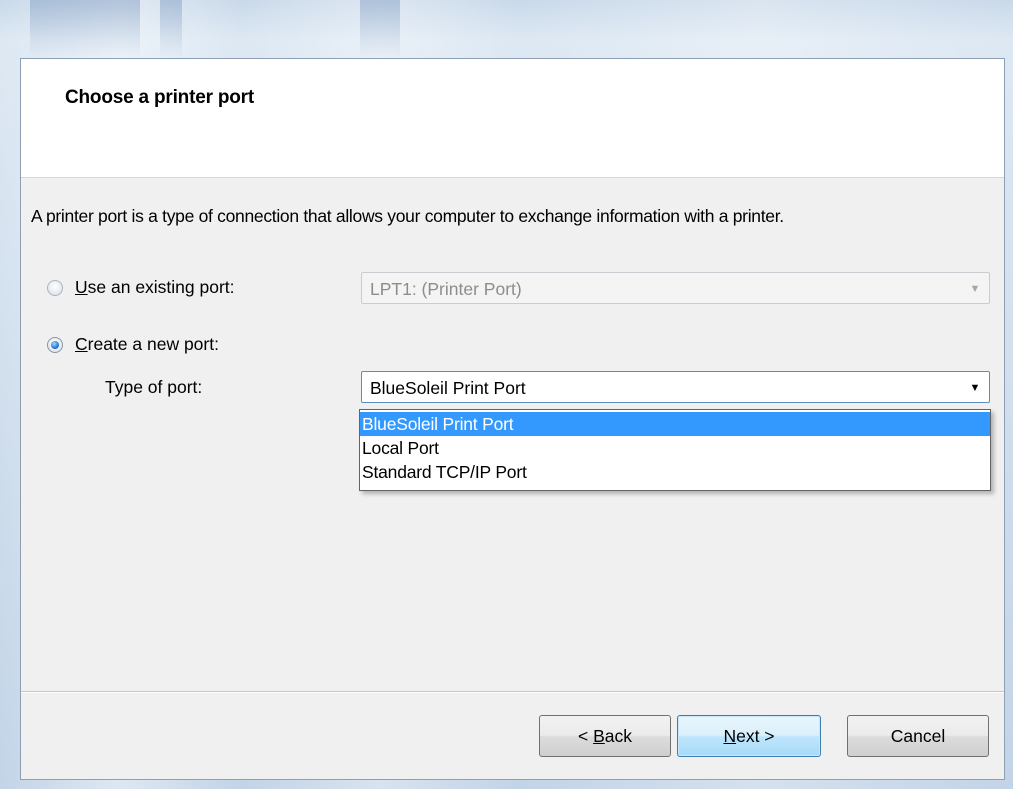 This screenshot has height=789, width=1013. Describe the element at coordinates (154, 387) in the screenshot. I see `type-of-port-label: Type of port:` at that location.